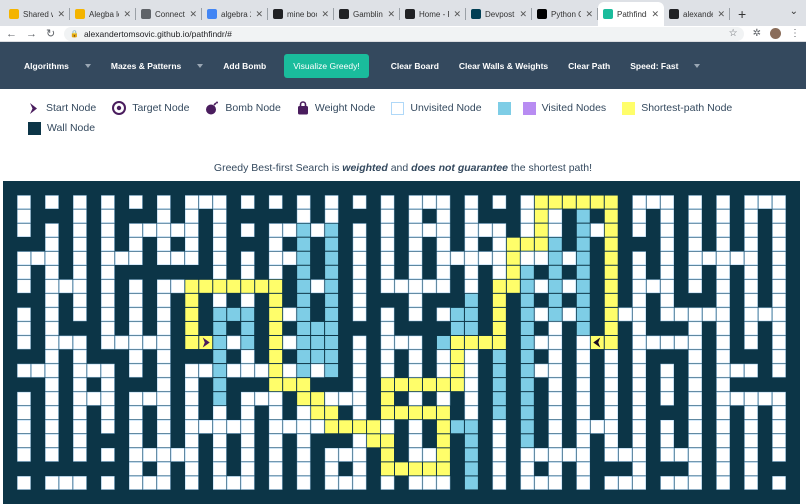  What do you see at coordinates (733, 33) in the screenshot?
I see `bookmark-star-icon: ☆` at bounding box center [733, 33].